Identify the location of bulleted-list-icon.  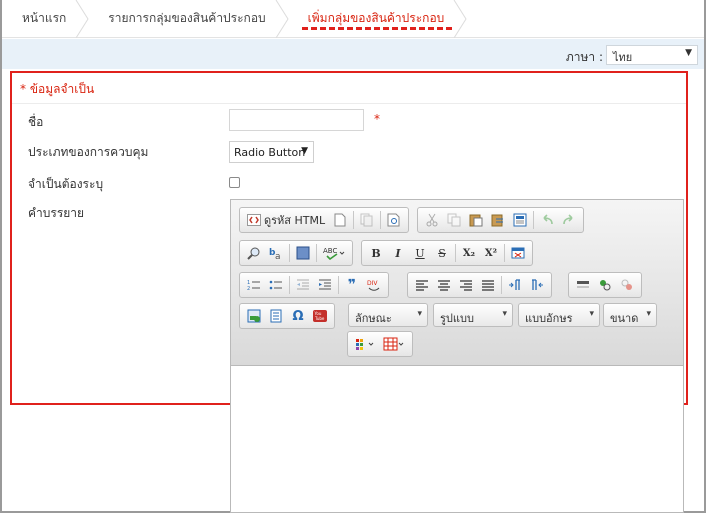
(275, 285).